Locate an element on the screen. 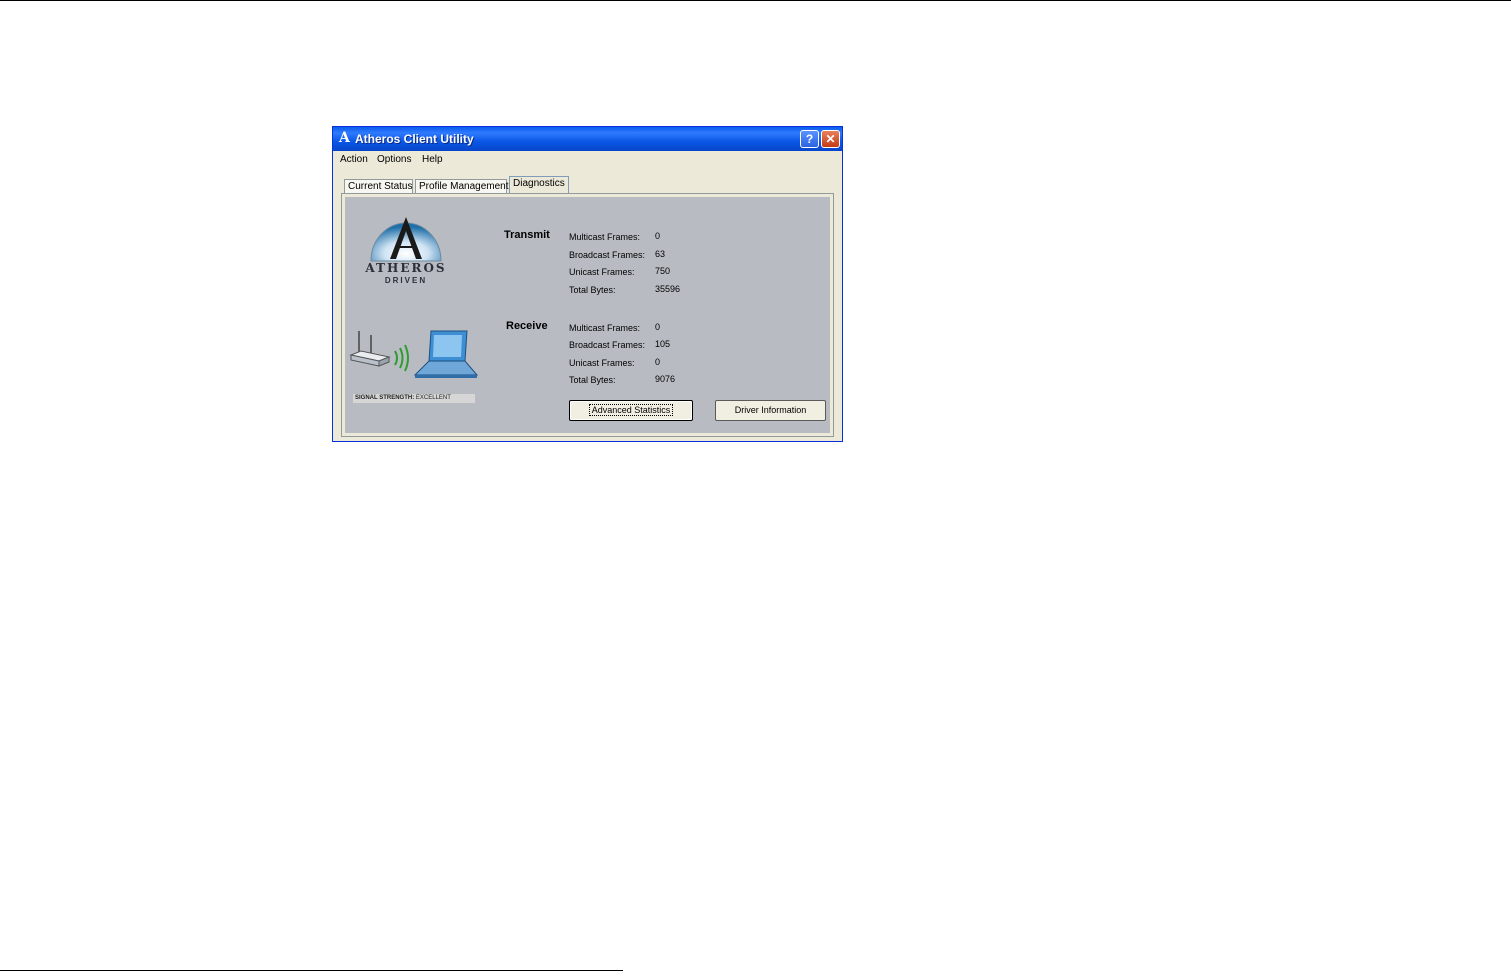 The image size is (1511, 976). driver-information-button: Driver Information is located at coordinates (770, 410).